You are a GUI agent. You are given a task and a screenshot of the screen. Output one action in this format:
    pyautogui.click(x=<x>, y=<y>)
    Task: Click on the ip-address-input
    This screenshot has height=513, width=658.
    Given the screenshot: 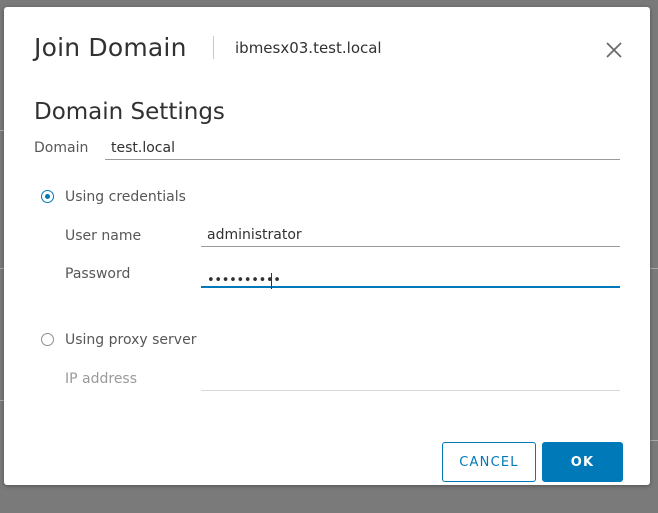 What is the action you would take?
    pyautogui.click(x=410, y=379)
    